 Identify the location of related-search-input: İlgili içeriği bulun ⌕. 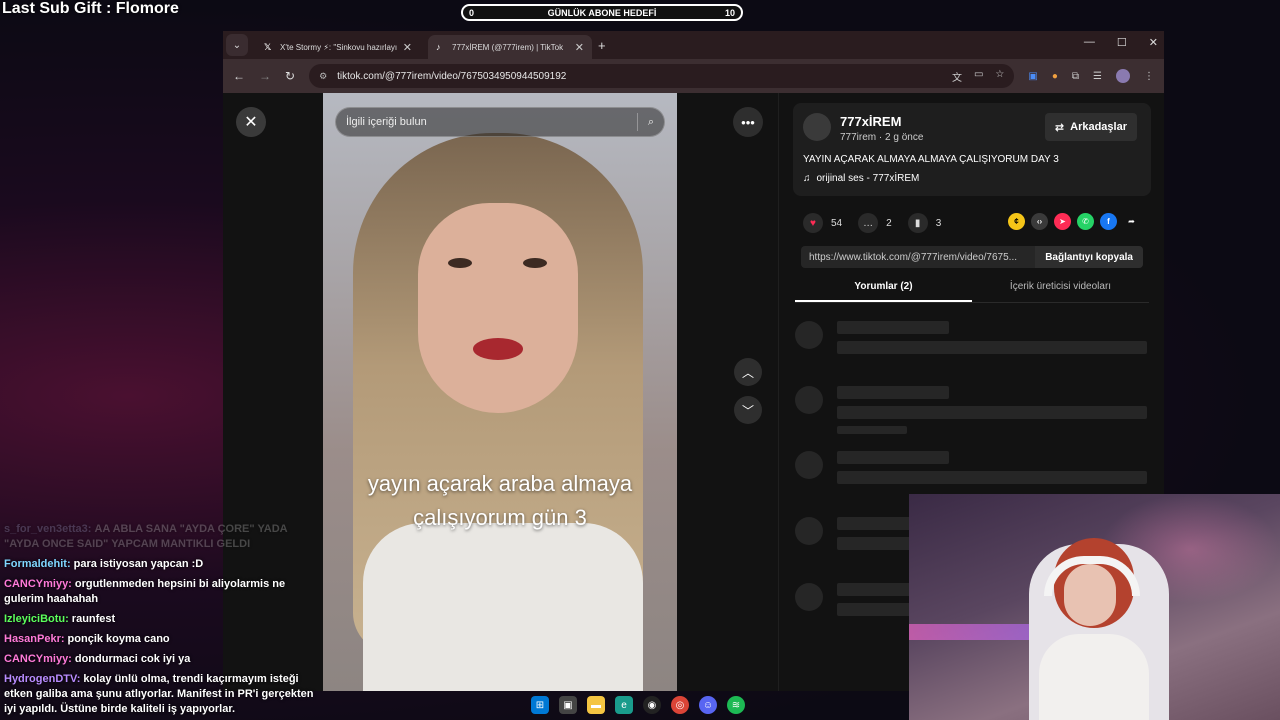
(500, 122).